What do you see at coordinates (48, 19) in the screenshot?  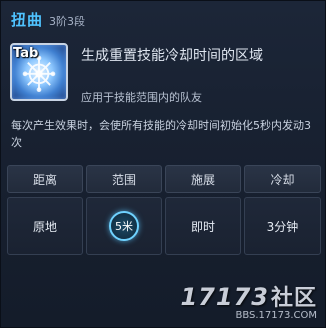 I see `skill-header: 扭曲 3阶3段` at bounding box center [48, 19].